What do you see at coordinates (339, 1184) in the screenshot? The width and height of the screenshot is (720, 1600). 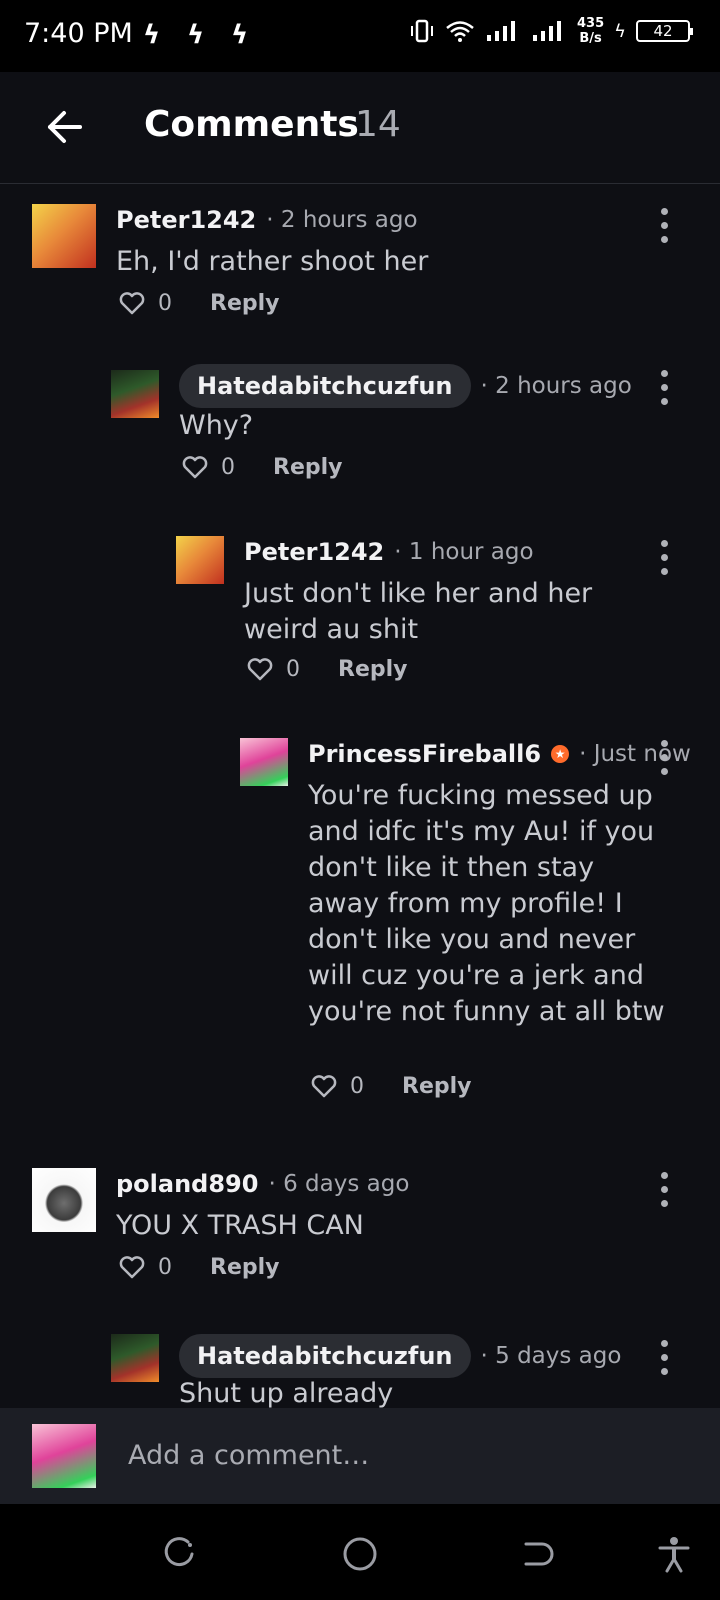 I see `timestamp: · 6 days ago` at bounding box center [339, 1184].